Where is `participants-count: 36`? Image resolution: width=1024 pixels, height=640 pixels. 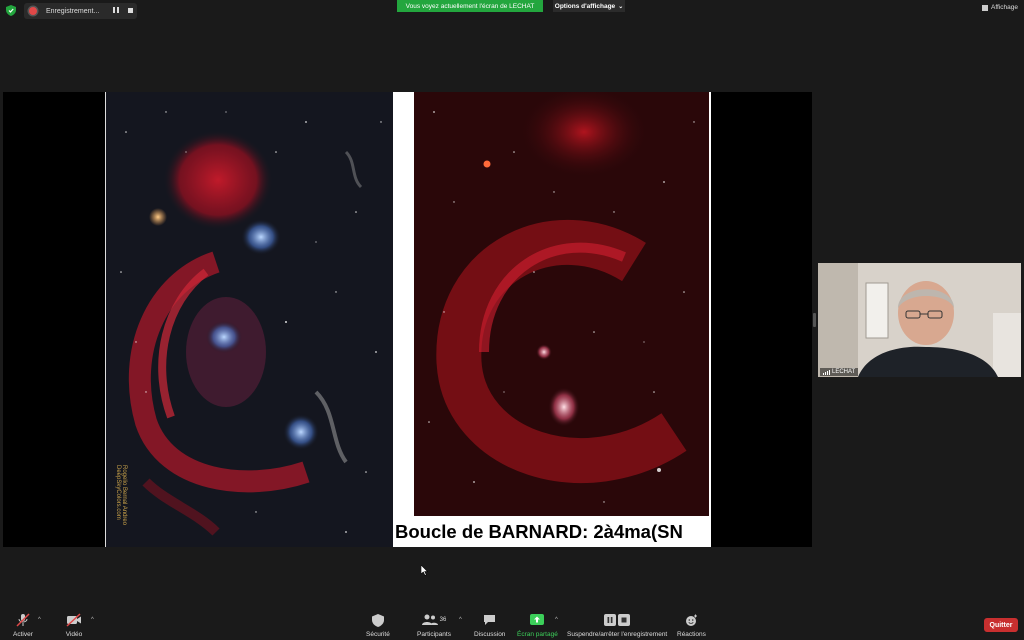
participants-count: 36 is located at coordinates (443, 620).